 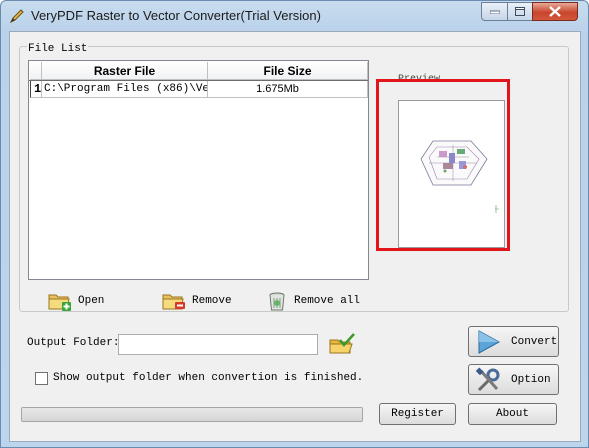 I want to click on about-button: About, so click(x=512, y=414).